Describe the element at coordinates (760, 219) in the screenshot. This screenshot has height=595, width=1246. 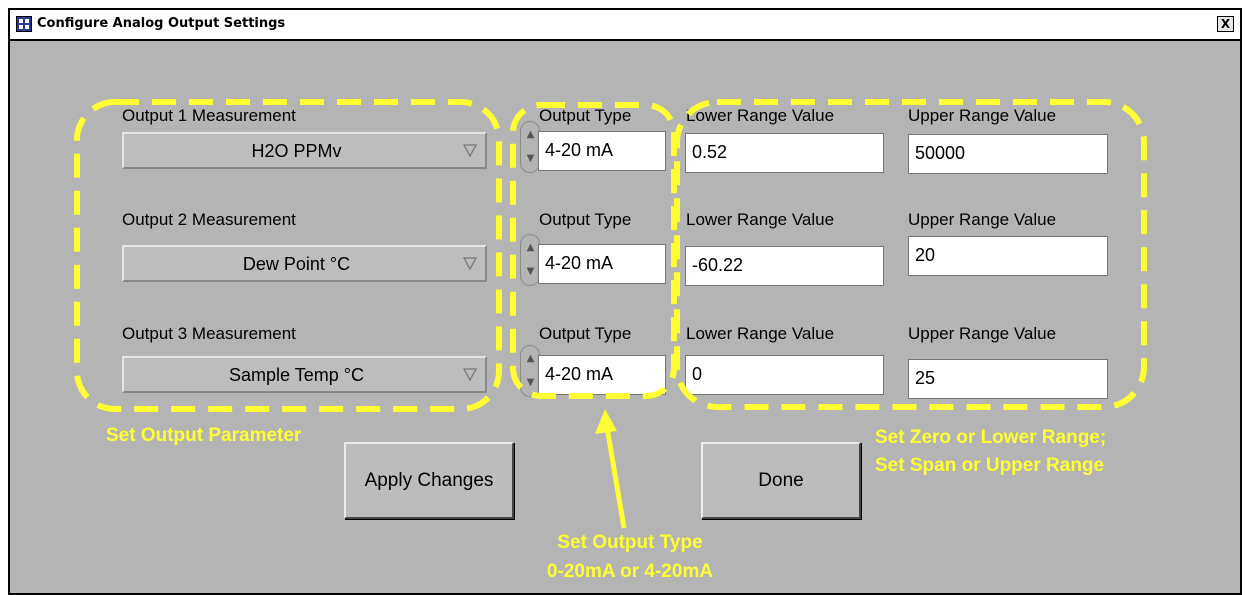
I see `output-2-lower-range-label: Lower Range Value` at that location.